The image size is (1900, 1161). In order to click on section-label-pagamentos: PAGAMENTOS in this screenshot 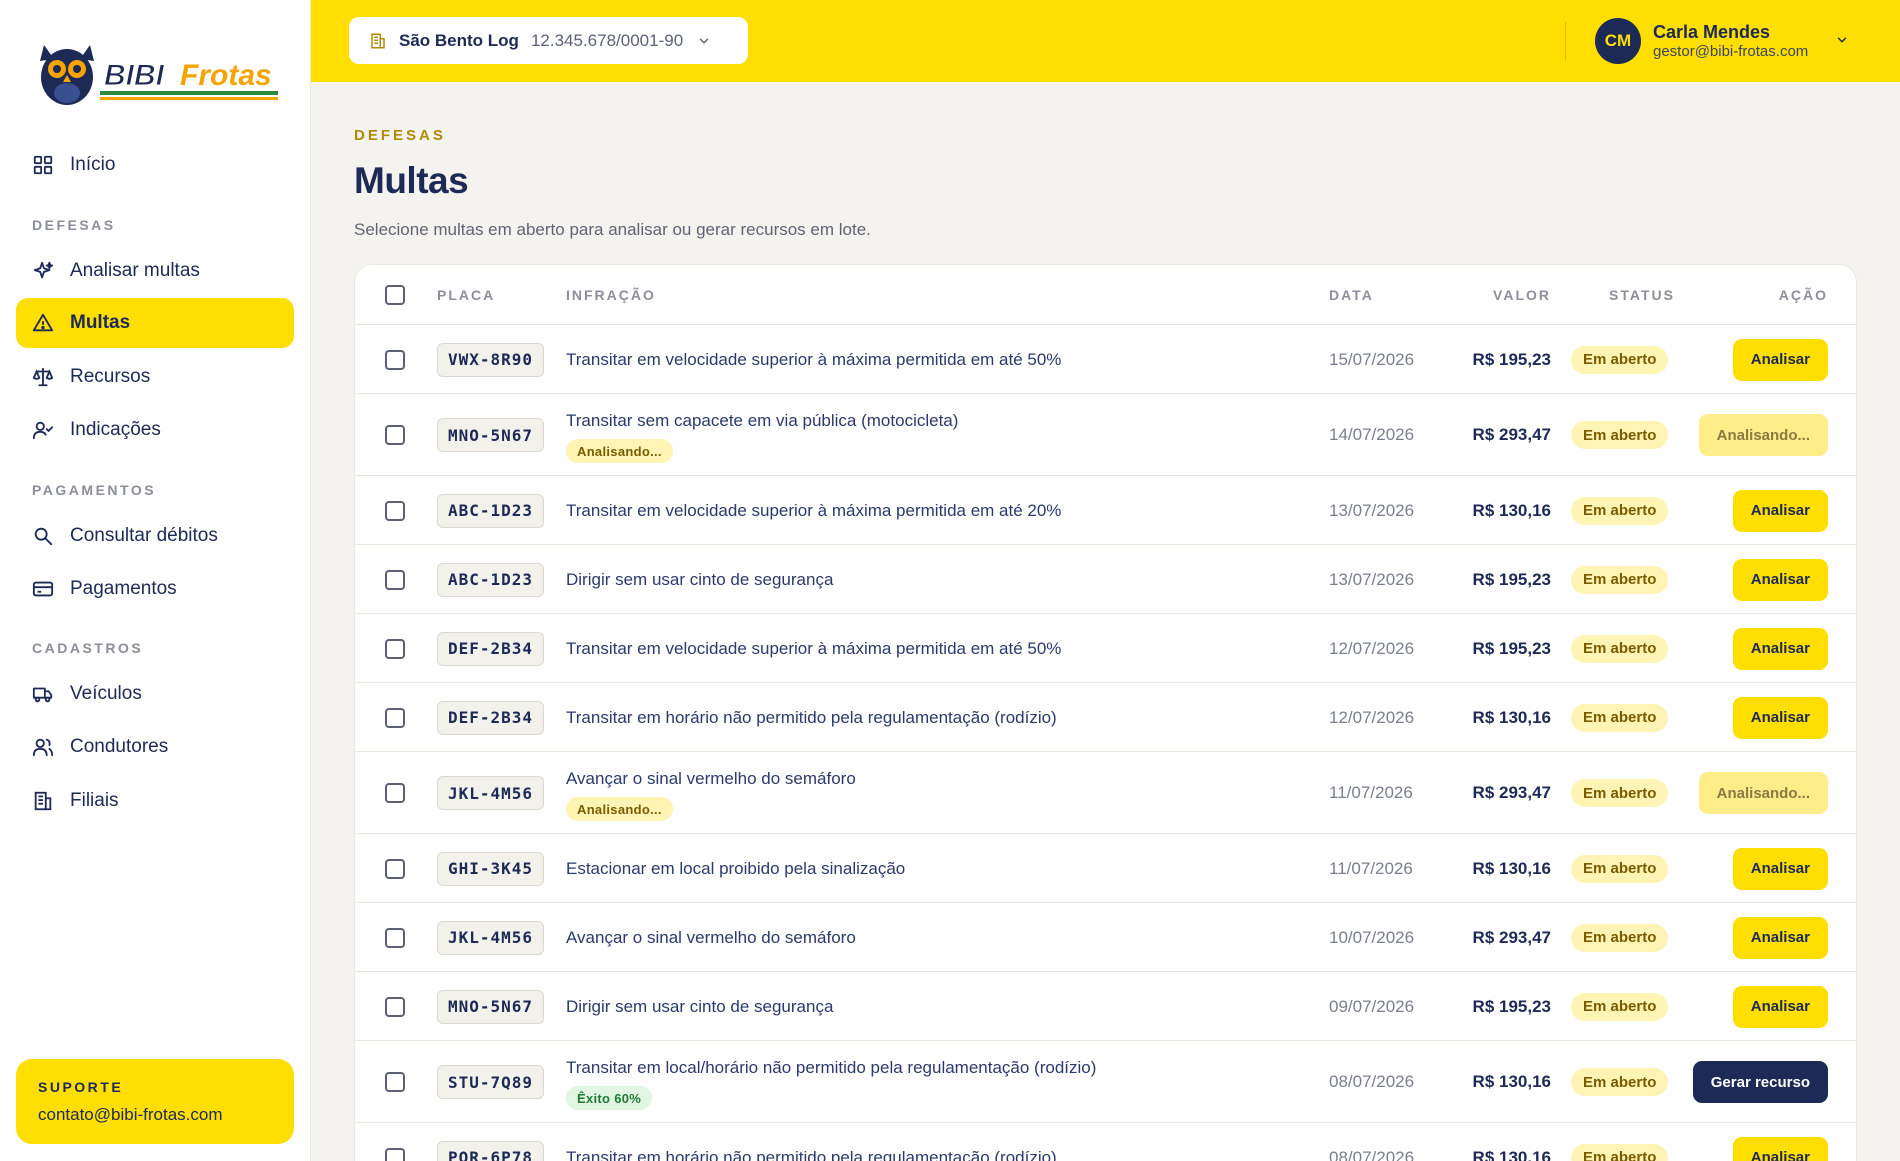, I will do `click(94, 490)`.